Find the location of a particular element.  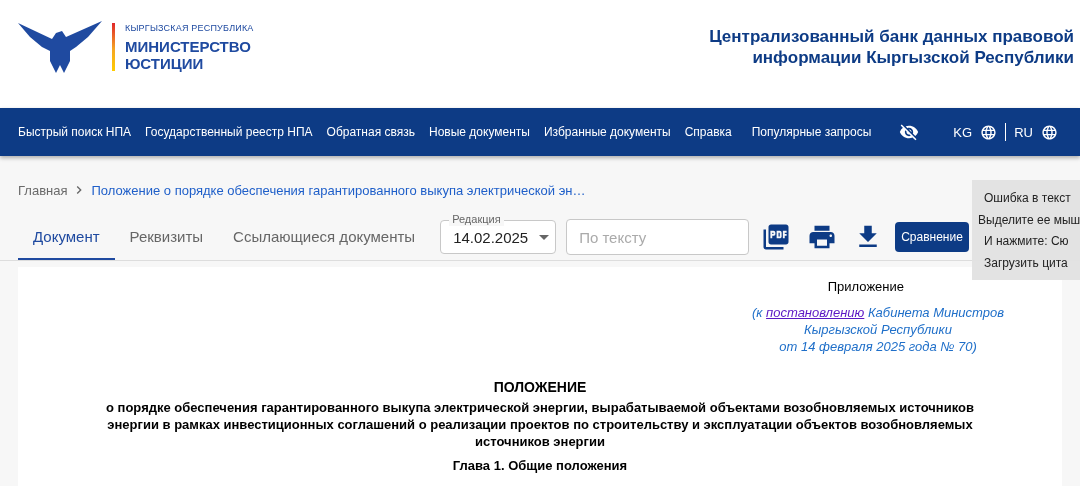

nav-link: Обратная связь is located at coordinates (370, 132).